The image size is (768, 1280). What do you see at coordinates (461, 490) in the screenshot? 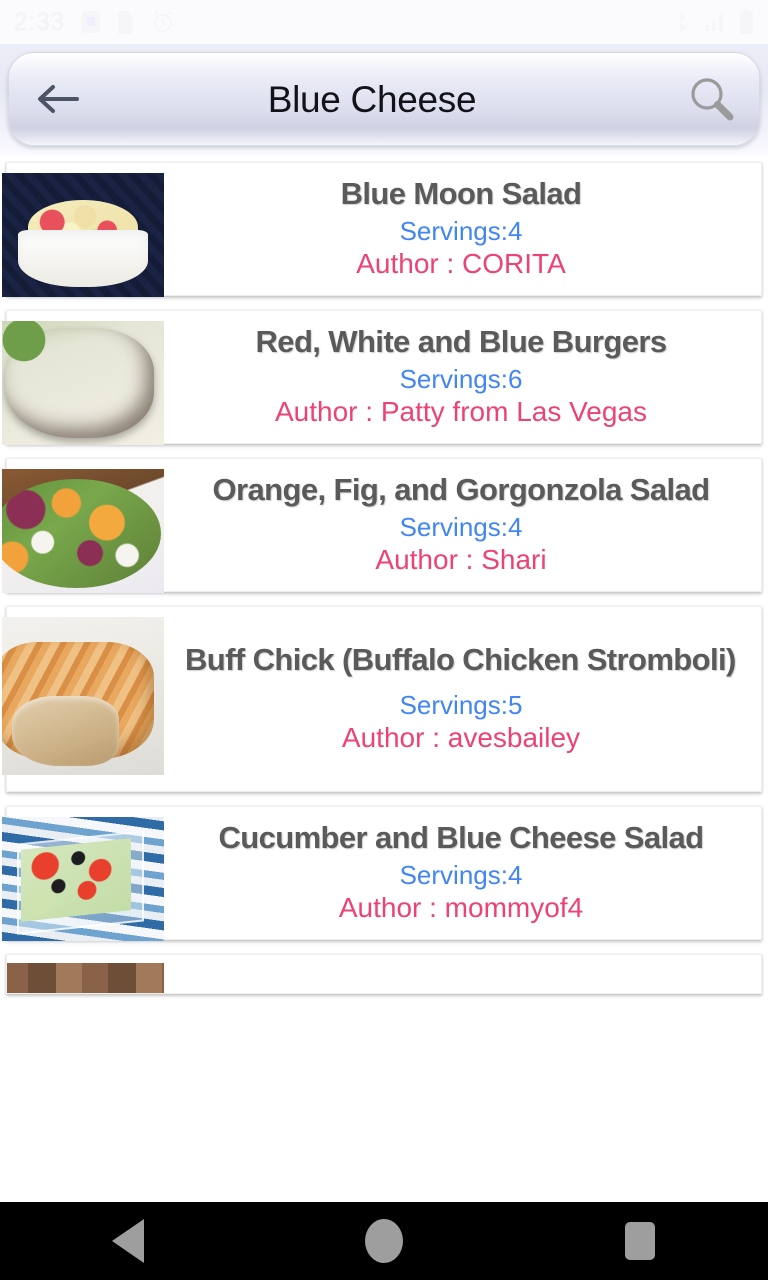
I see `recipe-title: Orange, Fig, and Gorgonzola Salad` at bounding box center [461, 490].